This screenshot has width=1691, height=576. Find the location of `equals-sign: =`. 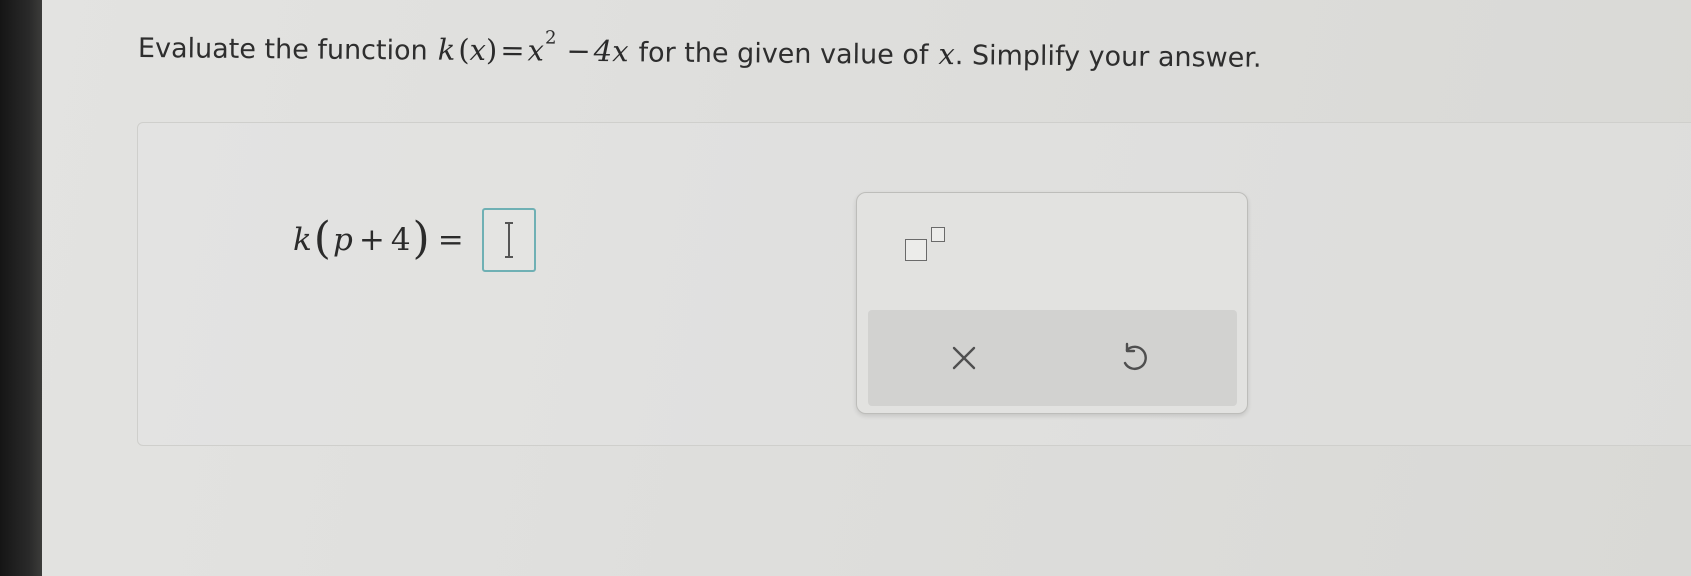

equals-sign: = is located at coordinates (512, 50).